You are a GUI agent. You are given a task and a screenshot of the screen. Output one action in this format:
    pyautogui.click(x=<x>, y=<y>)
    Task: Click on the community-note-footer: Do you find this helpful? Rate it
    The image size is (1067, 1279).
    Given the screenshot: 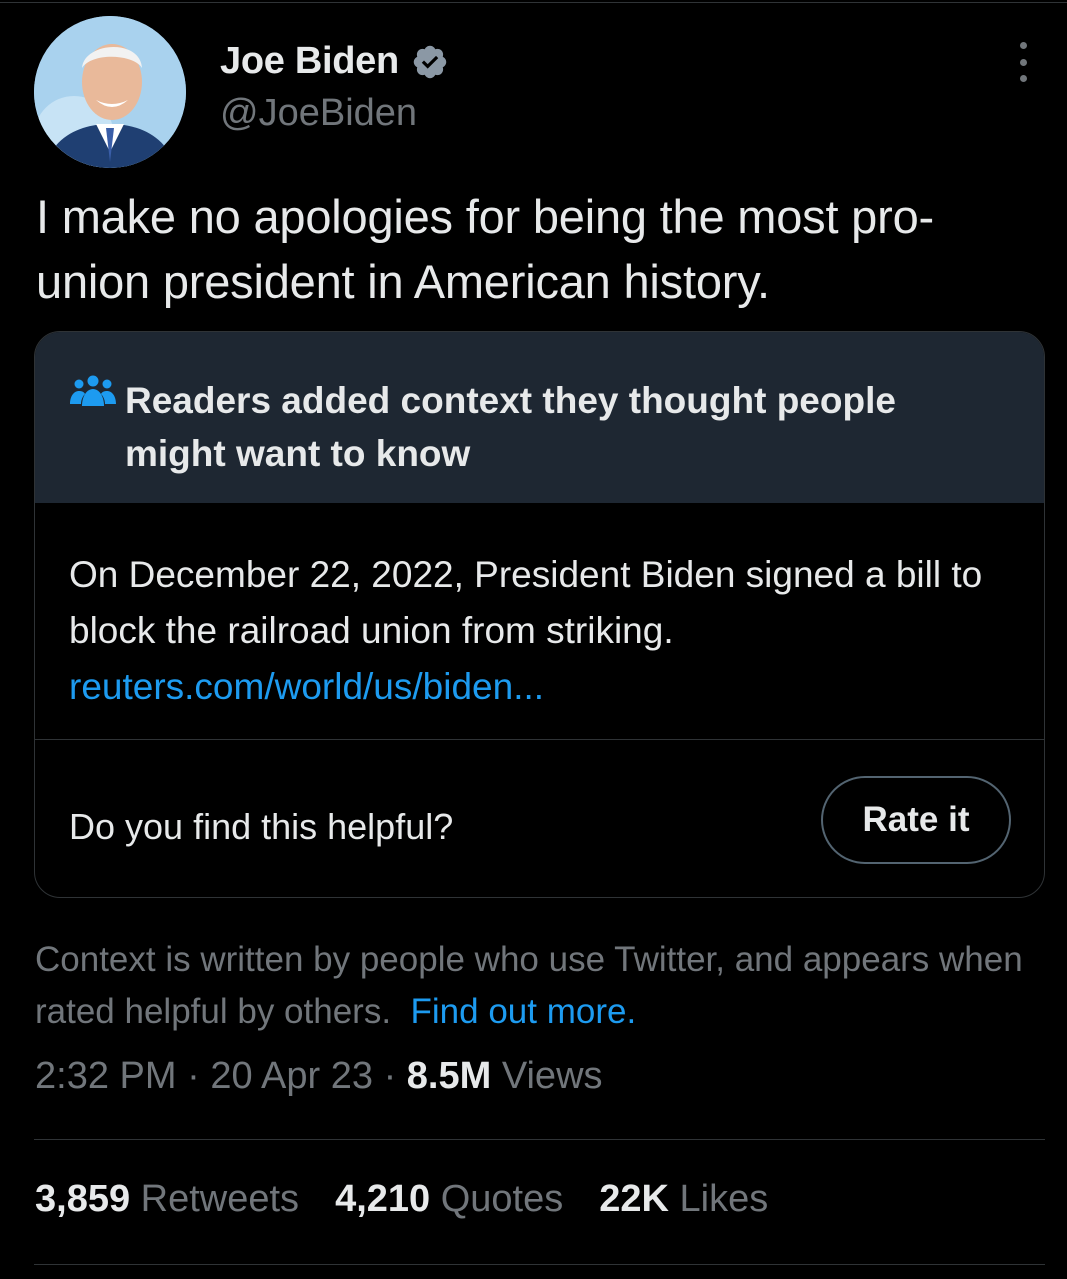 What is the action you would take?
    pyautogui.click(x=539, y=818)
    